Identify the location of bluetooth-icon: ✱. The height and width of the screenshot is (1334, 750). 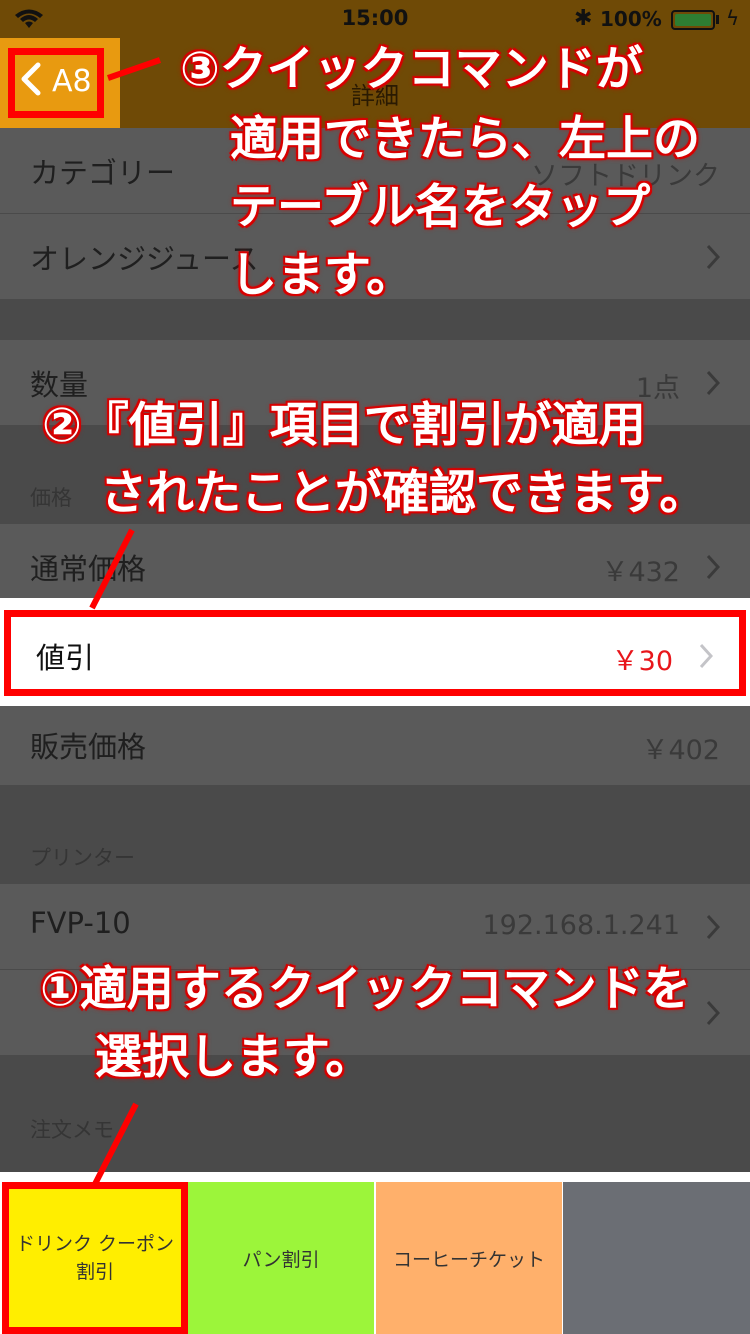
(583, 18).